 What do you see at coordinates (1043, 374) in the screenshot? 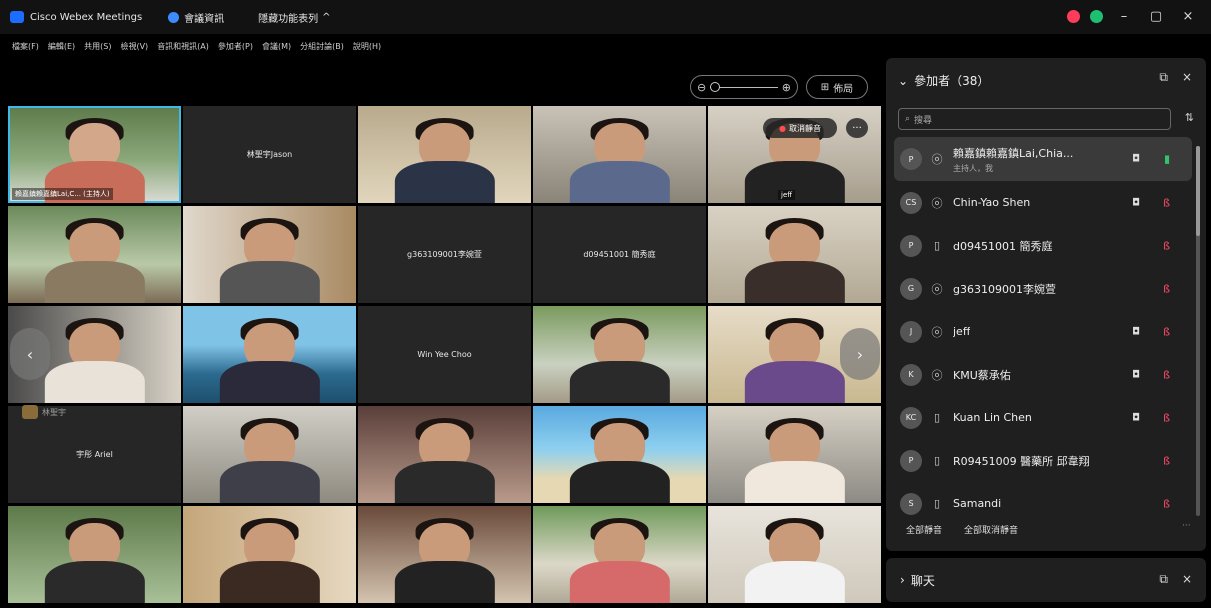
I see `participant-row: K ⓞ KMU蔡承佑 ◘ ß` at bounding box center [1043, 374].